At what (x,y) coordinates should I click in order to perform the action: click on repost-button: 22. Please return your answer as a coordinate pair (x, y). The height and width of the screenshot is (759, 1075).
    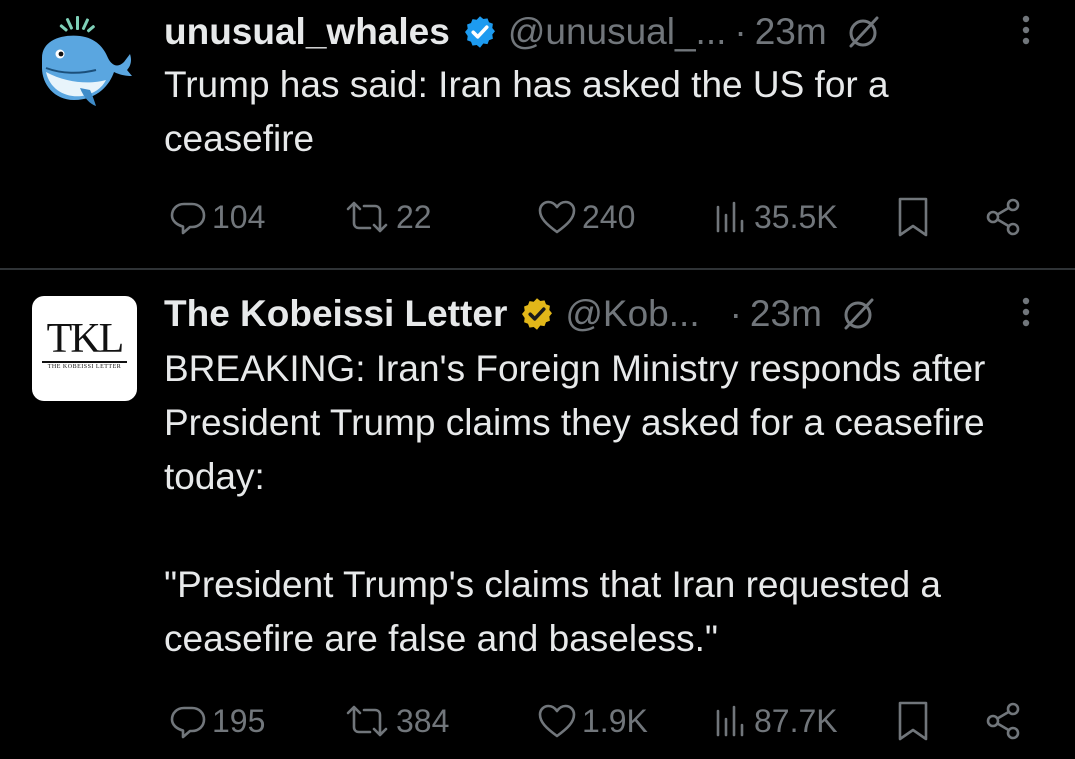
    Looking at the image, I should click on (387, 217).